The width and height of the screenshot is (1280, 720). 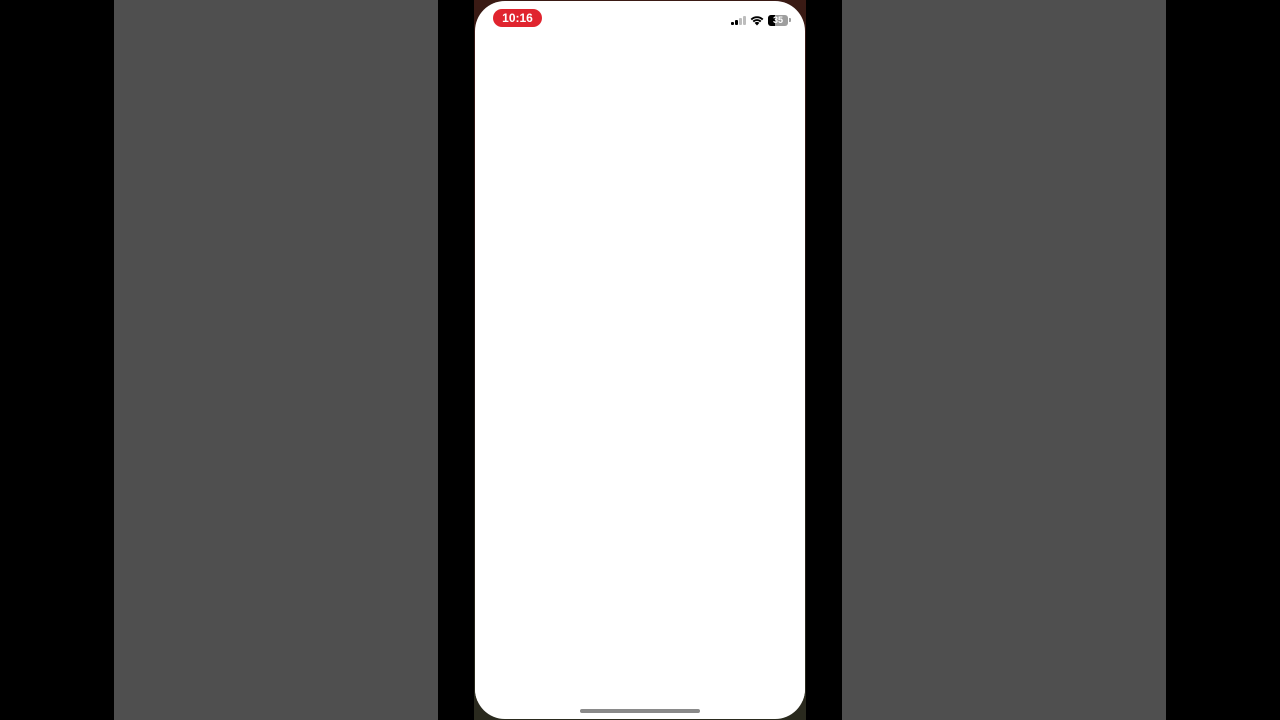 I want to click on status-bar: 10:16 35, so click(x=640, y=21).